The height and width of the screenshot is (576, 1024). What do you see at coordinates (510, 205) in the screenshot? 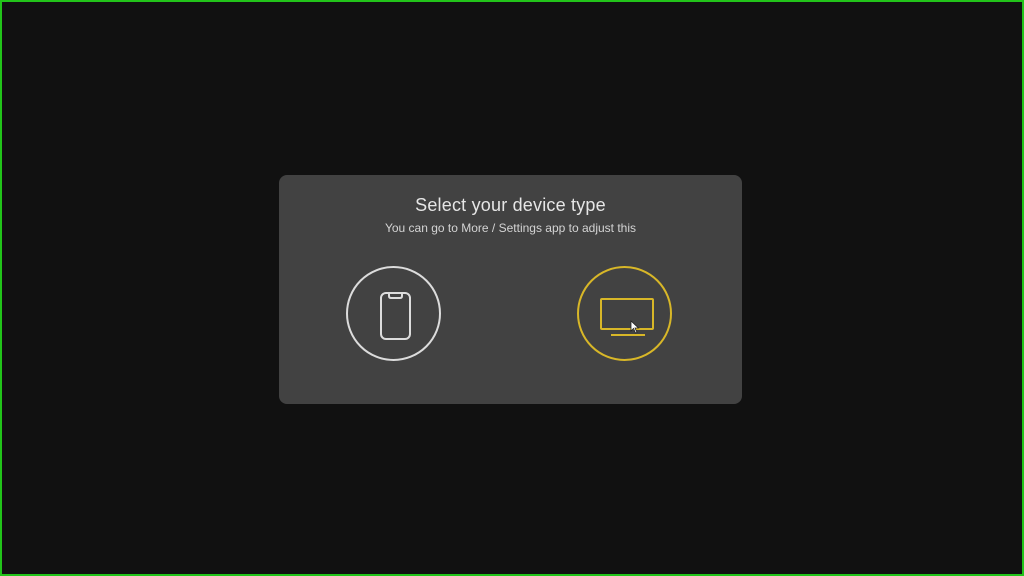
I see `dialog-title: Select your device type` at bounding box center [510, 205].